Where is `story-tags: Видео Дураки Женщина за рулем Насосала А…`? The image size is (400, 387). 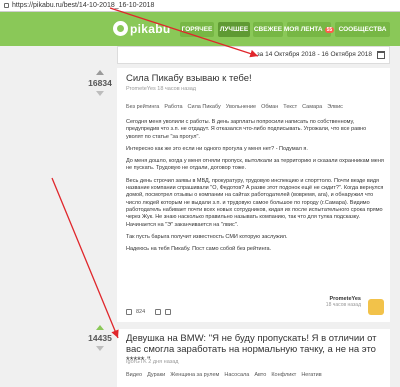
story-tags: Видео Дураки Женщина за рулем Насосала А… is located at coordinates (224, 375).